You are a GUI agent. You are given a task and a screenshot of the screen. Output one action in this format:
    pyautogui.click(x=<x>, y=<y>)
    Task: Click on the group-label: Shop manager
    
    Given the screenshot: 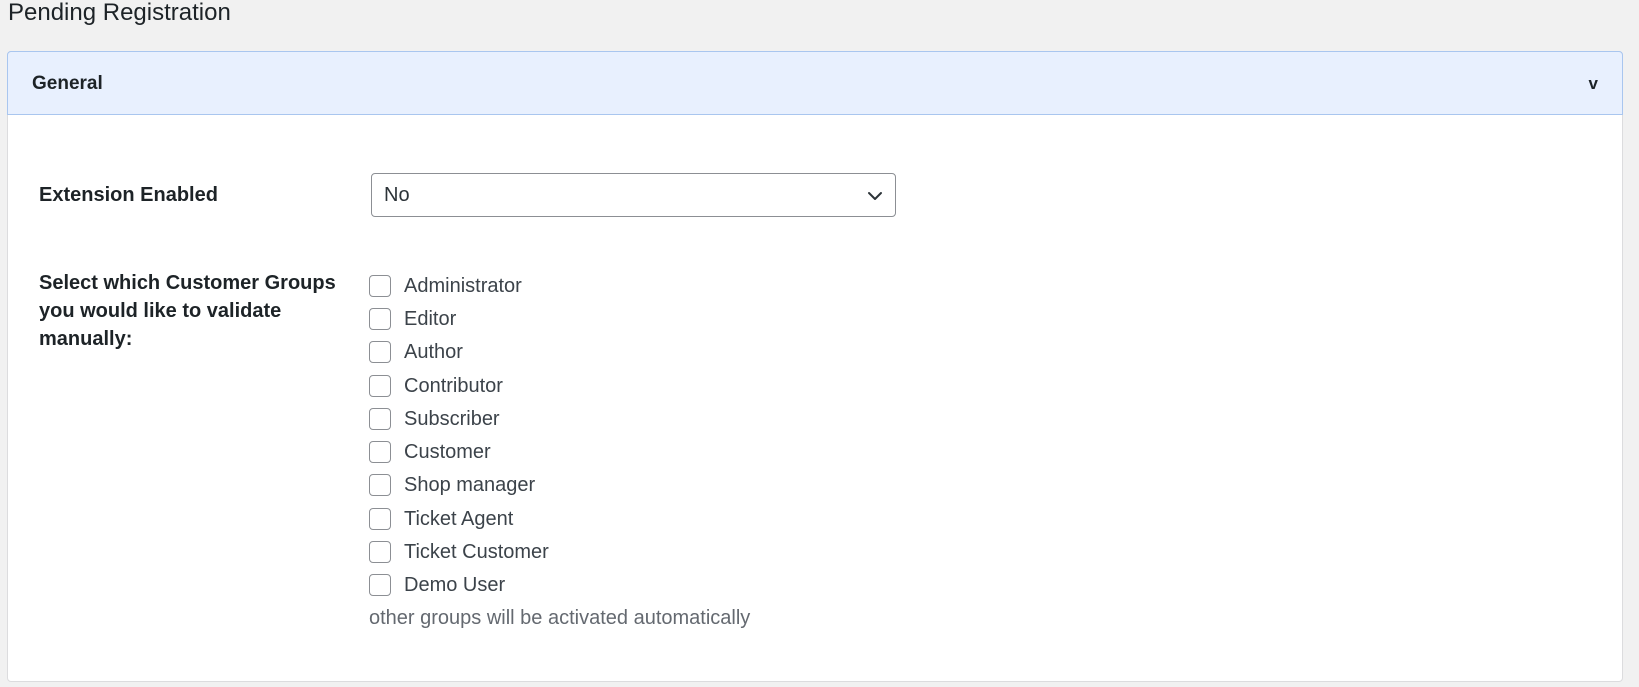 What is the action you would take?
    pyautogui.click(x=470, y=485)
    